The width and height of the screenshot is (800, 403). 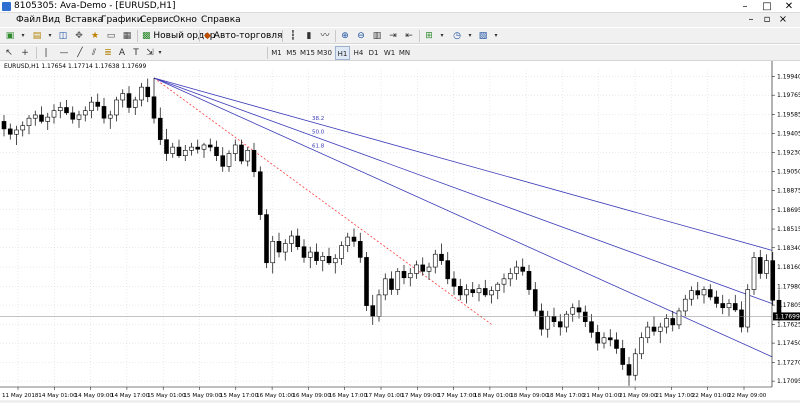 I want to click on zoom-out-icon: ⊖, so click(x=361, y=36).